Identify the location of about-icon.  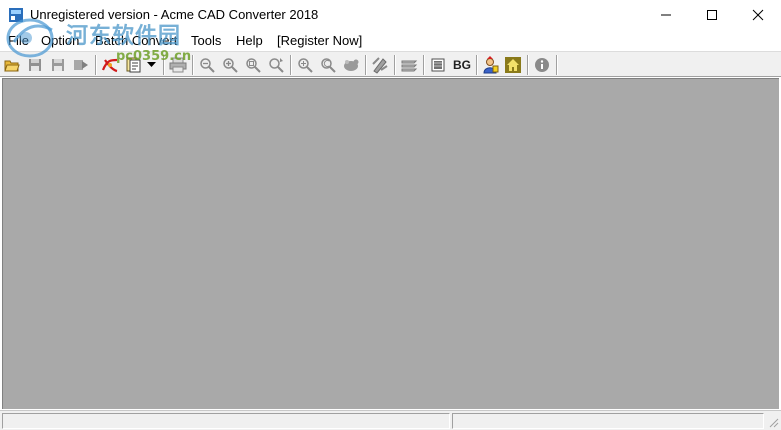
(542, 65).